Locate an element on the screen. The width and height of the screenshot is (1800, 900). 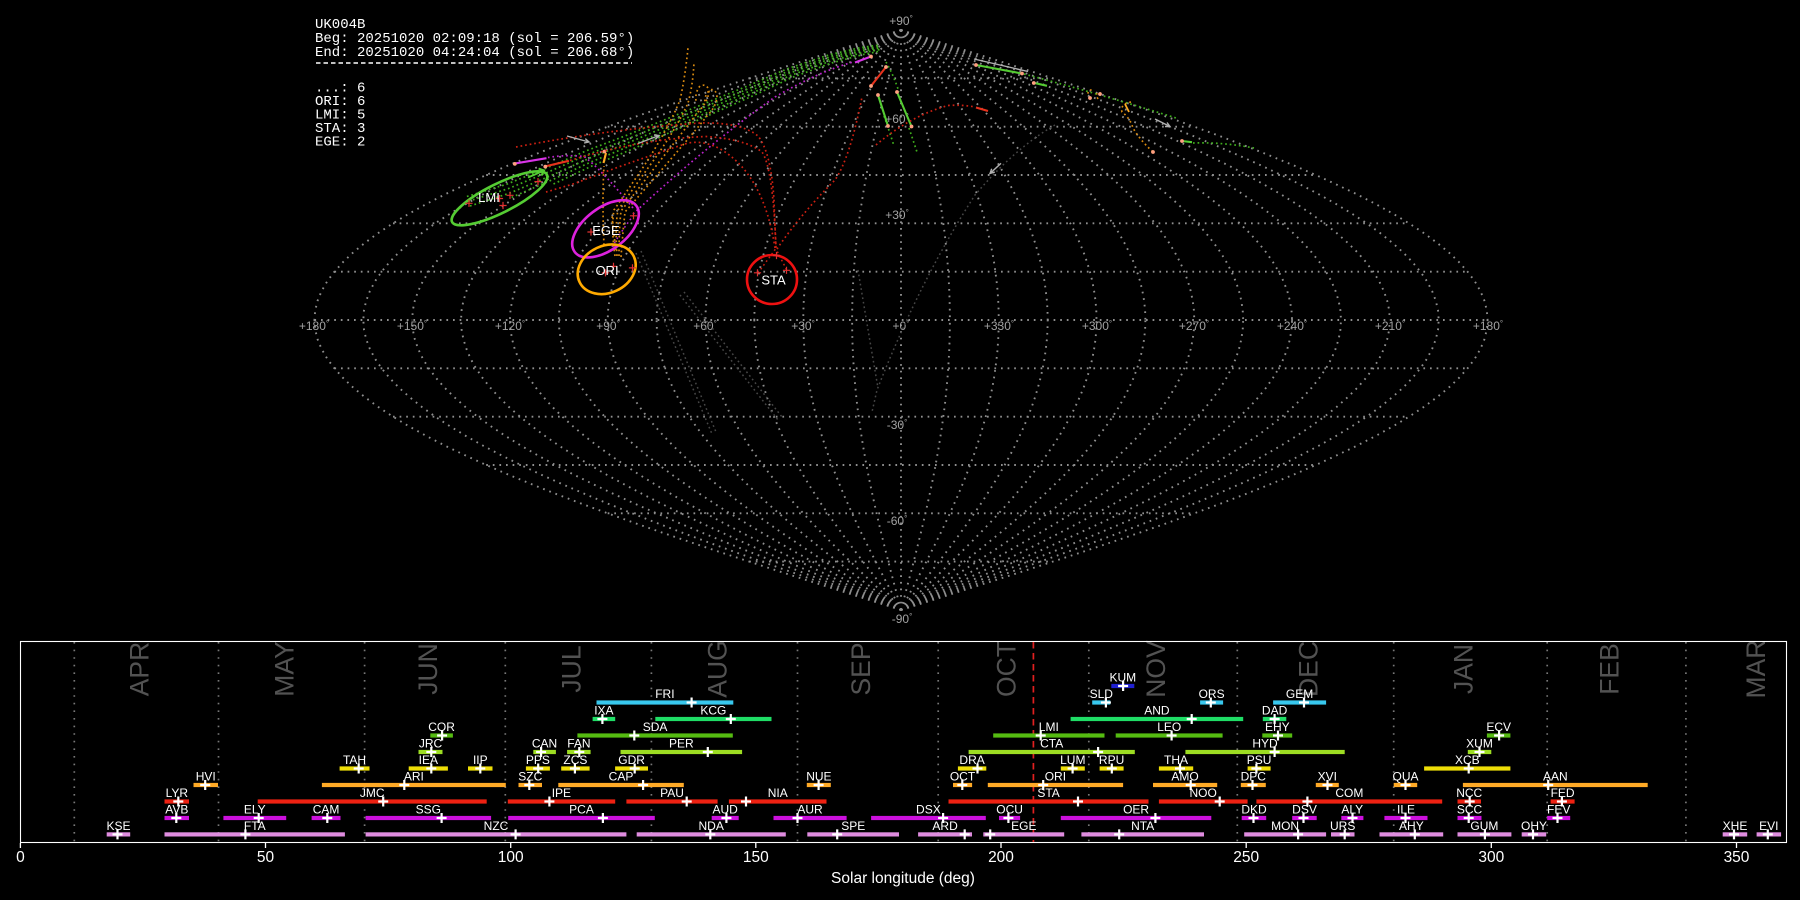
svg-text: JMC is located at coordinates (372, 793).